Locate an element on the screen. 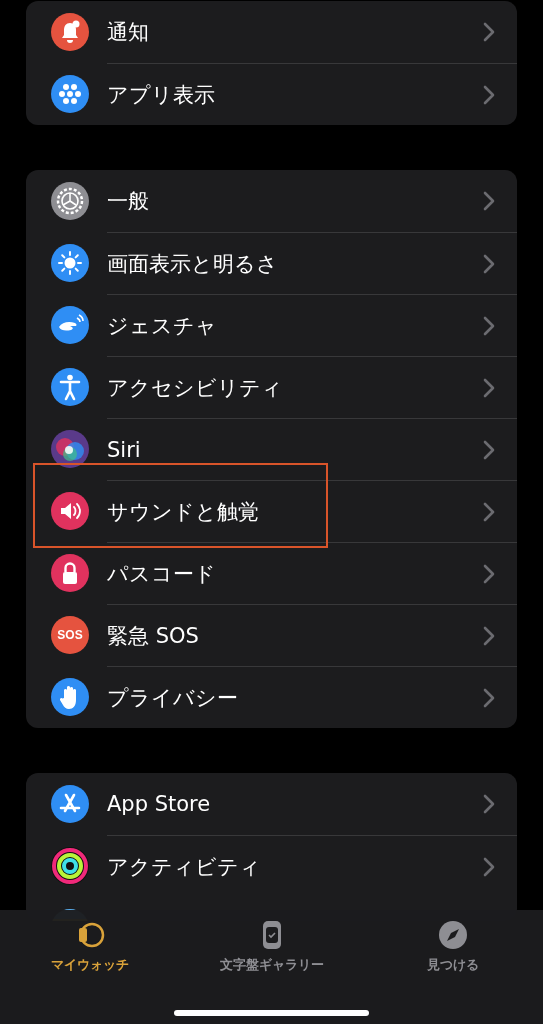 The height and width of the screenshot is (1024, 543). row-label: パスコード is located at coordinates (162, 574).